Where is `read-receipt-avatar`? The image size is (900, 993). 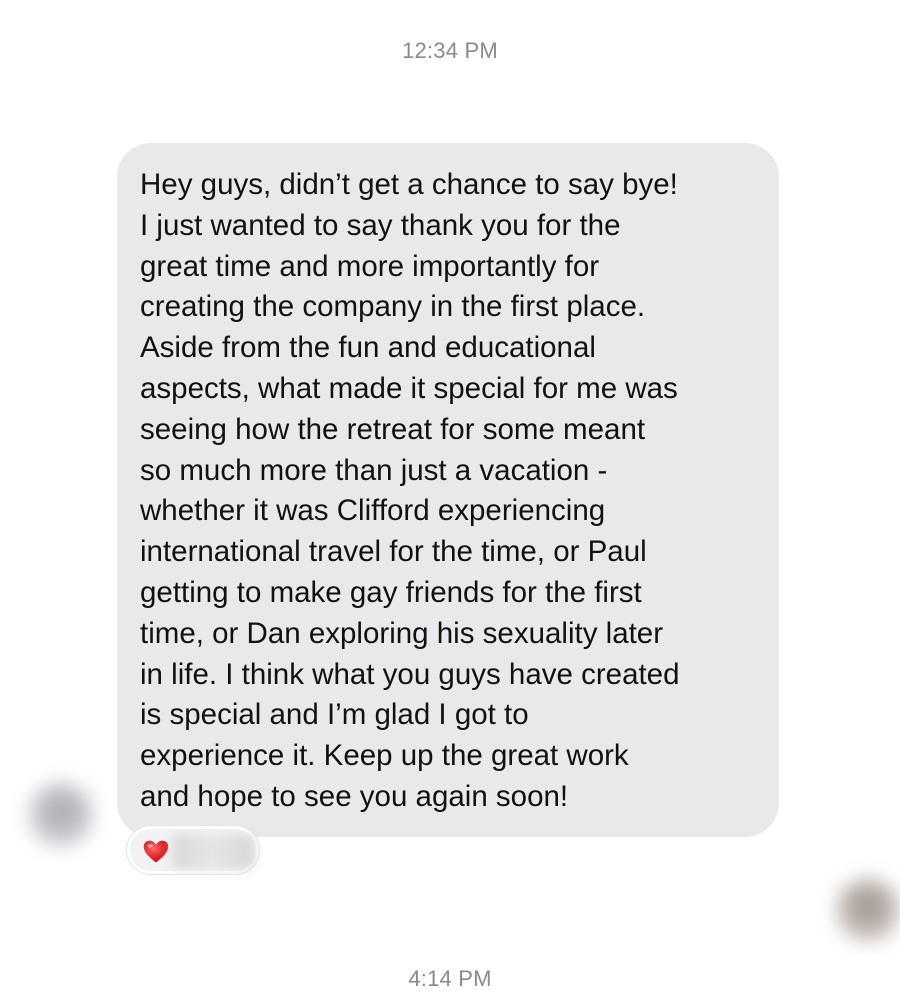 read-receipt-avatar is located at coordinates (868, 910).